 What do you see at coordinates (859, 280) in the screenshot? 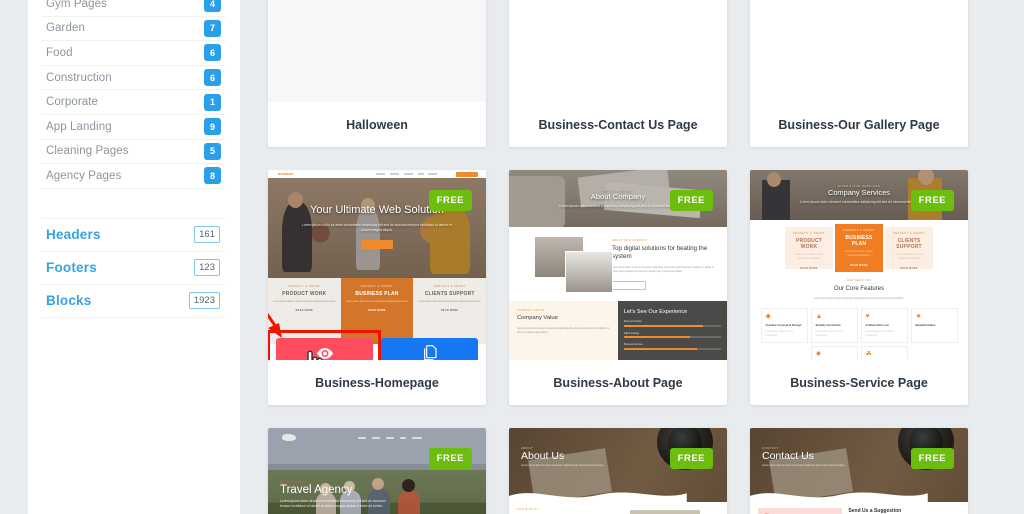
I see `features-kicker: OUR SERVICES` at bounding box center [859, 280].